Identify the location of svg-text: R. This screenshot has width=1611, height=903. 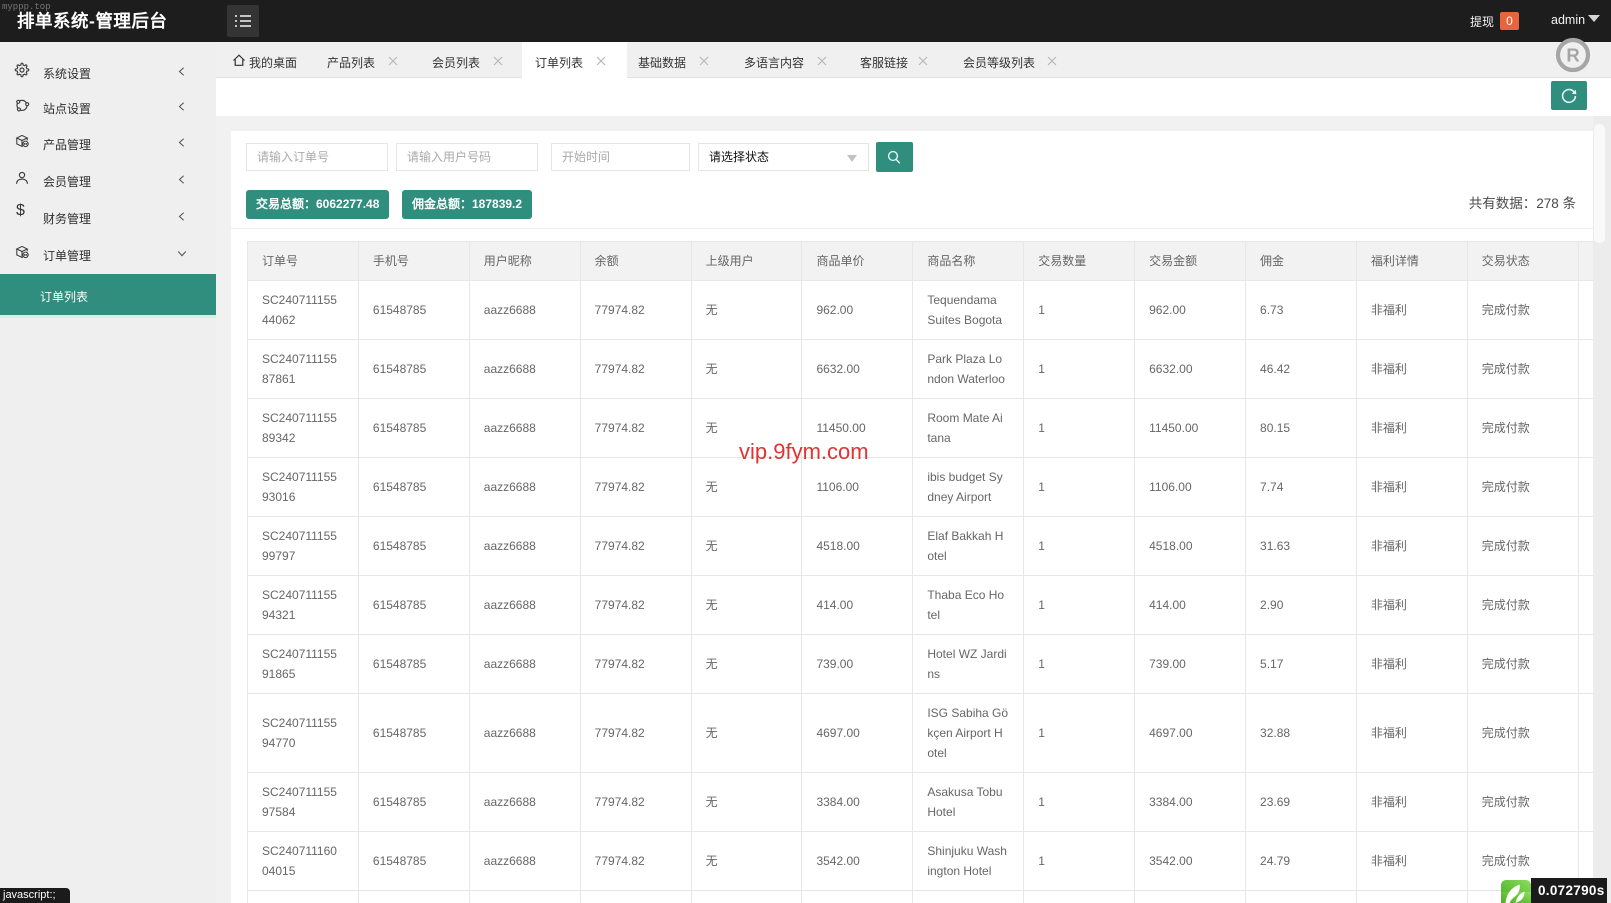
(1572, 55).